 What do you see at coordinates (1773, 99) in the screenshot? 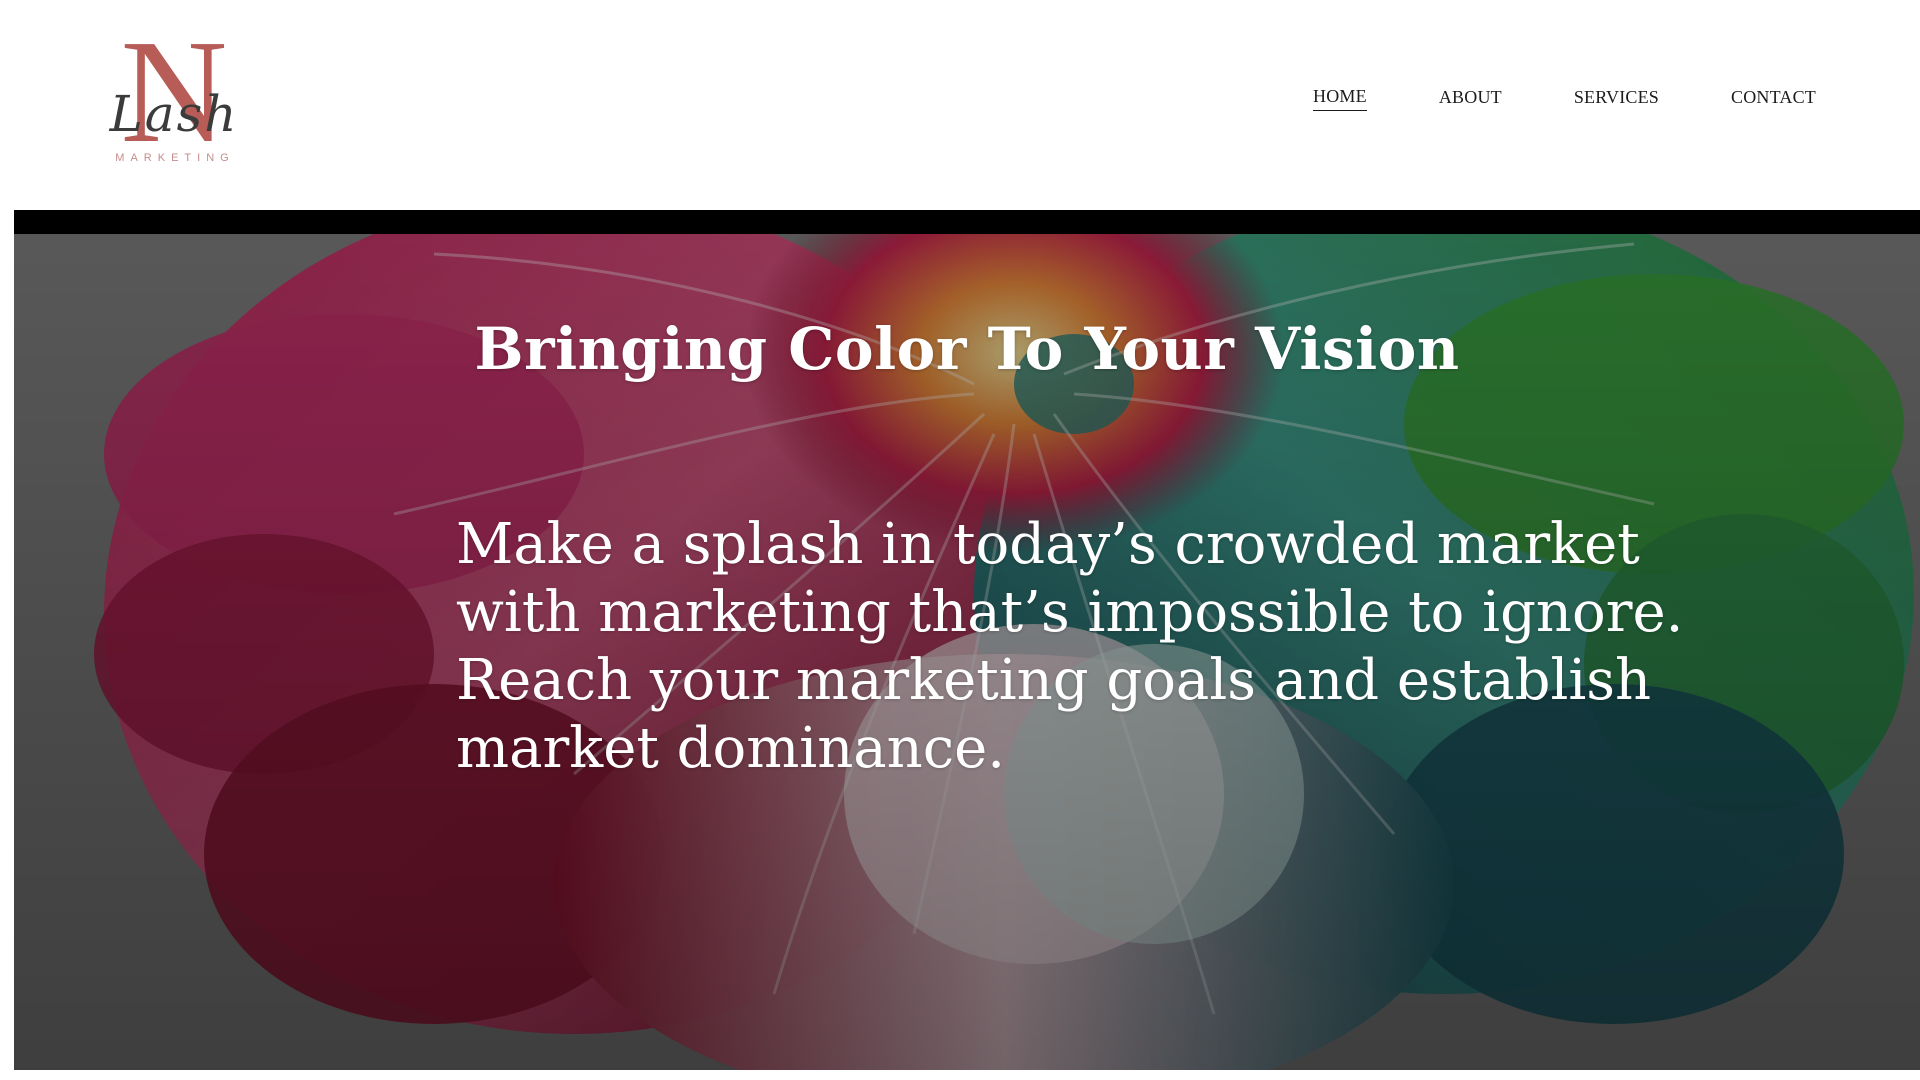
I see `nav-contact-link: CONTACT` at bounding box center [1773, 99].